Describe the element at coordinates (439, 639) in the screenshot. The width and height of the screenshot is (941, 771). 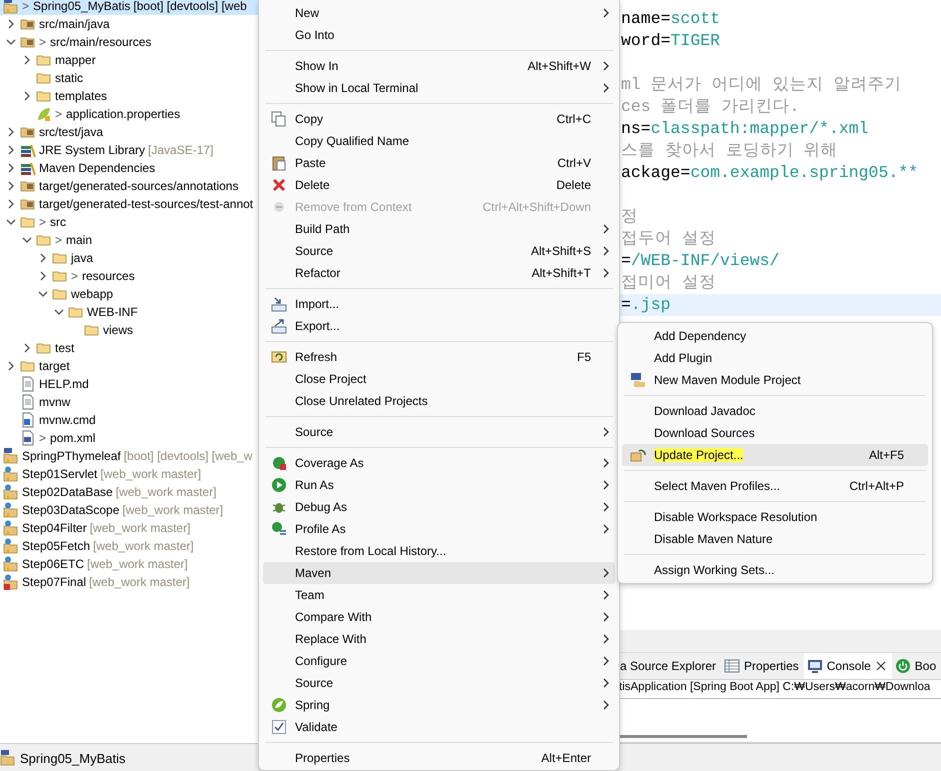
I see `menu-item: Replace With` at that location.